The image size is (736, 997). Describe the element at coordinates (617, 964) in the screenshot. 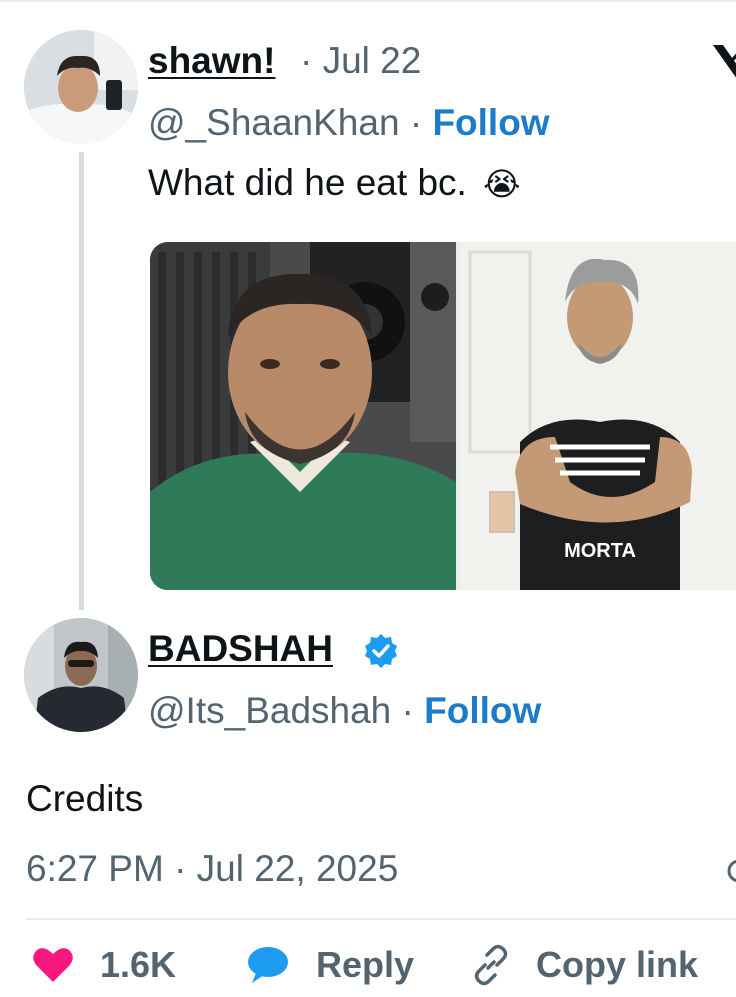

I see `copy-link-label: Copy link` at that location.